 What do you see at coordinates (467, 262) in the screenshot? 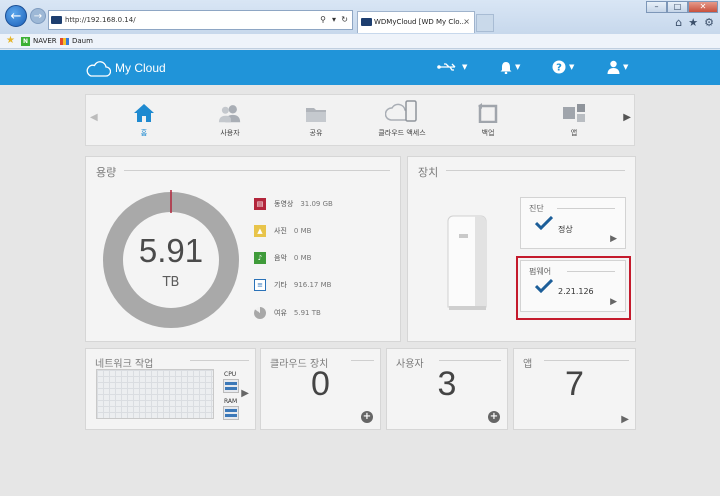
I see `nas-device-image` at bounding box center [467, 262].